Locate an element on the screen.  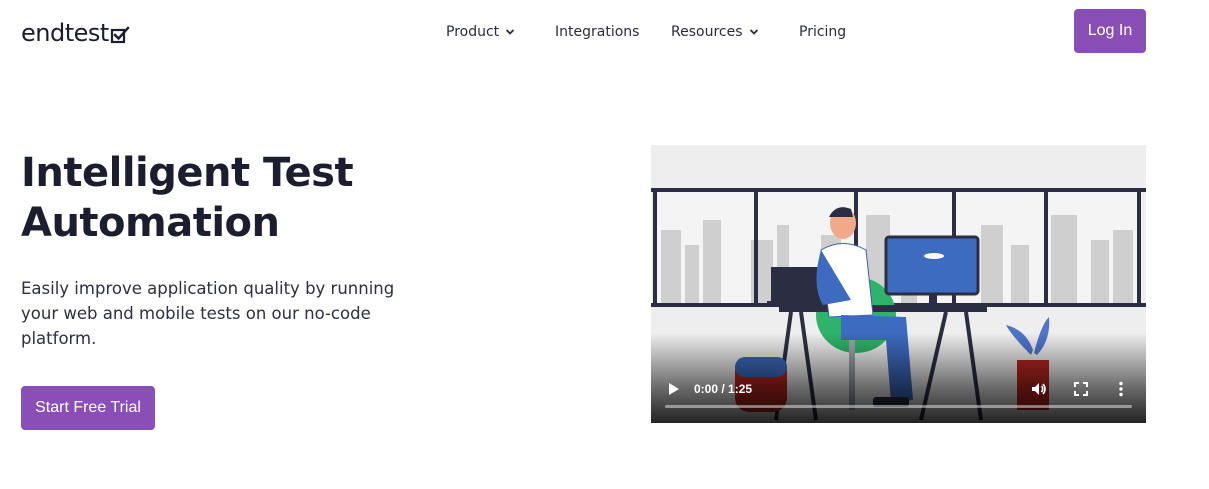
hero-title: Intelligent Test Automation is located at coordinates (187, 198).